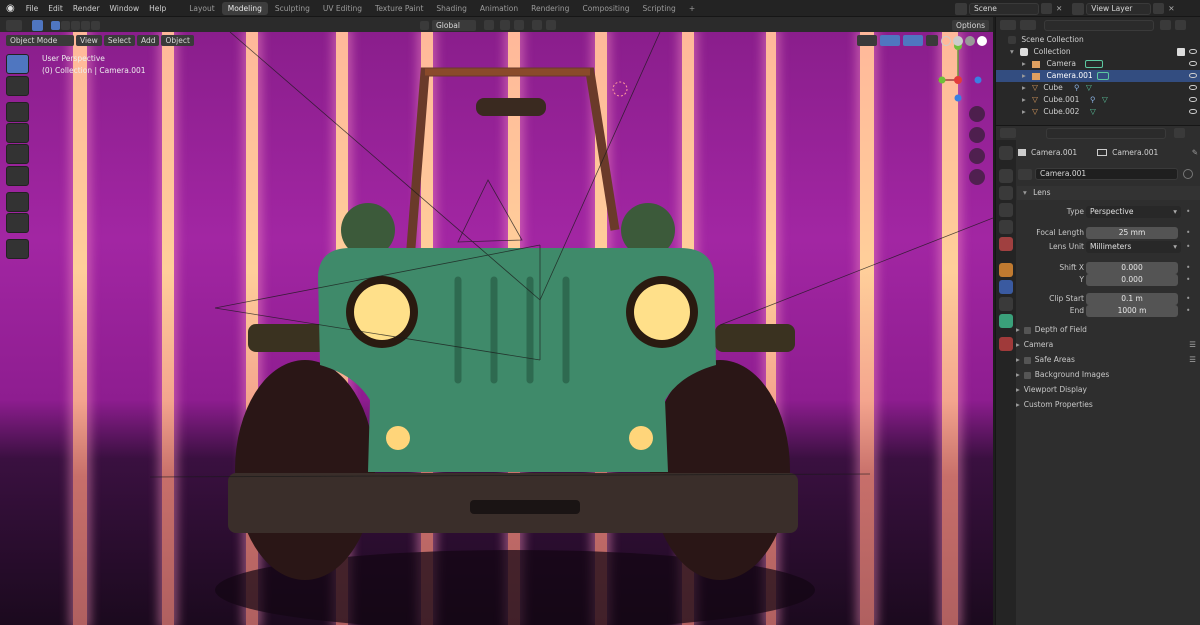 This screenshot has height=625, width=1200. Describe the element at coordinates (1006, 270) in the screenshot. I see `object-tab-icon` at that location.